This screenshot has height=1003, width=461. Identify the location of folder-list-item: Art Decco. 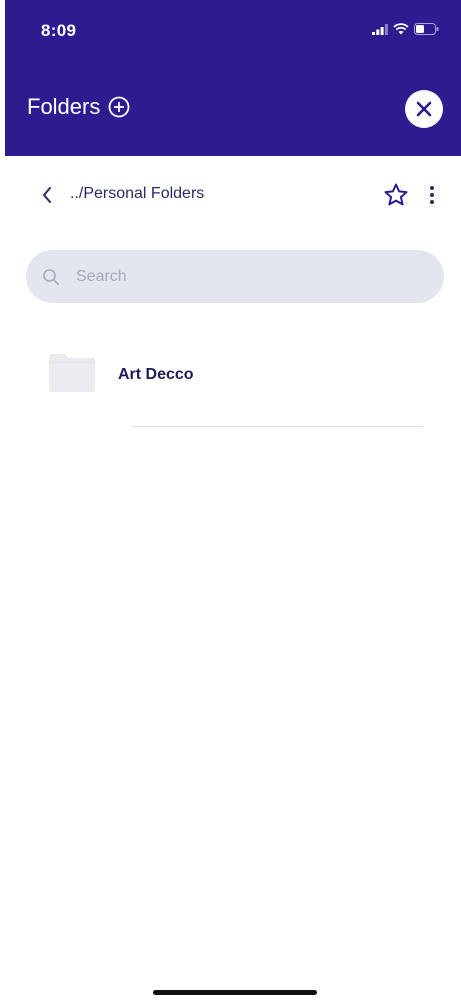
(230, 375).